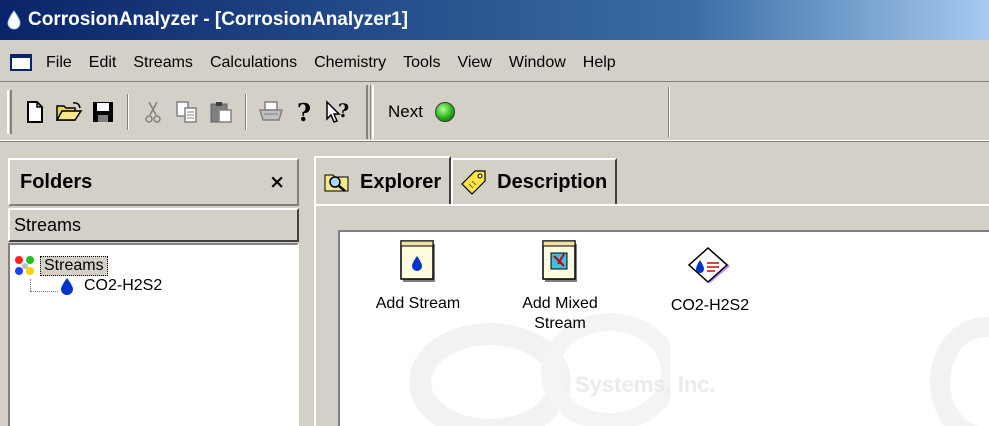 This screenshot has width=989, height=426. I want to click on open-button, so click(69, 112).